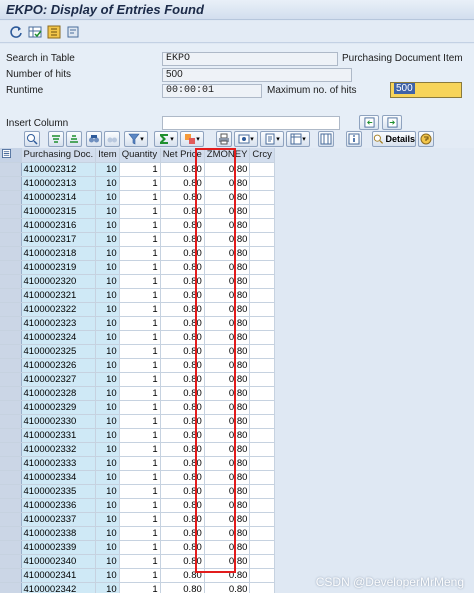  What do you see at coordinates (137, 463) in the screenshot?
I see `table-row: 4100002333 10 1 0.80 0.80` at bounding box center [137, 463].